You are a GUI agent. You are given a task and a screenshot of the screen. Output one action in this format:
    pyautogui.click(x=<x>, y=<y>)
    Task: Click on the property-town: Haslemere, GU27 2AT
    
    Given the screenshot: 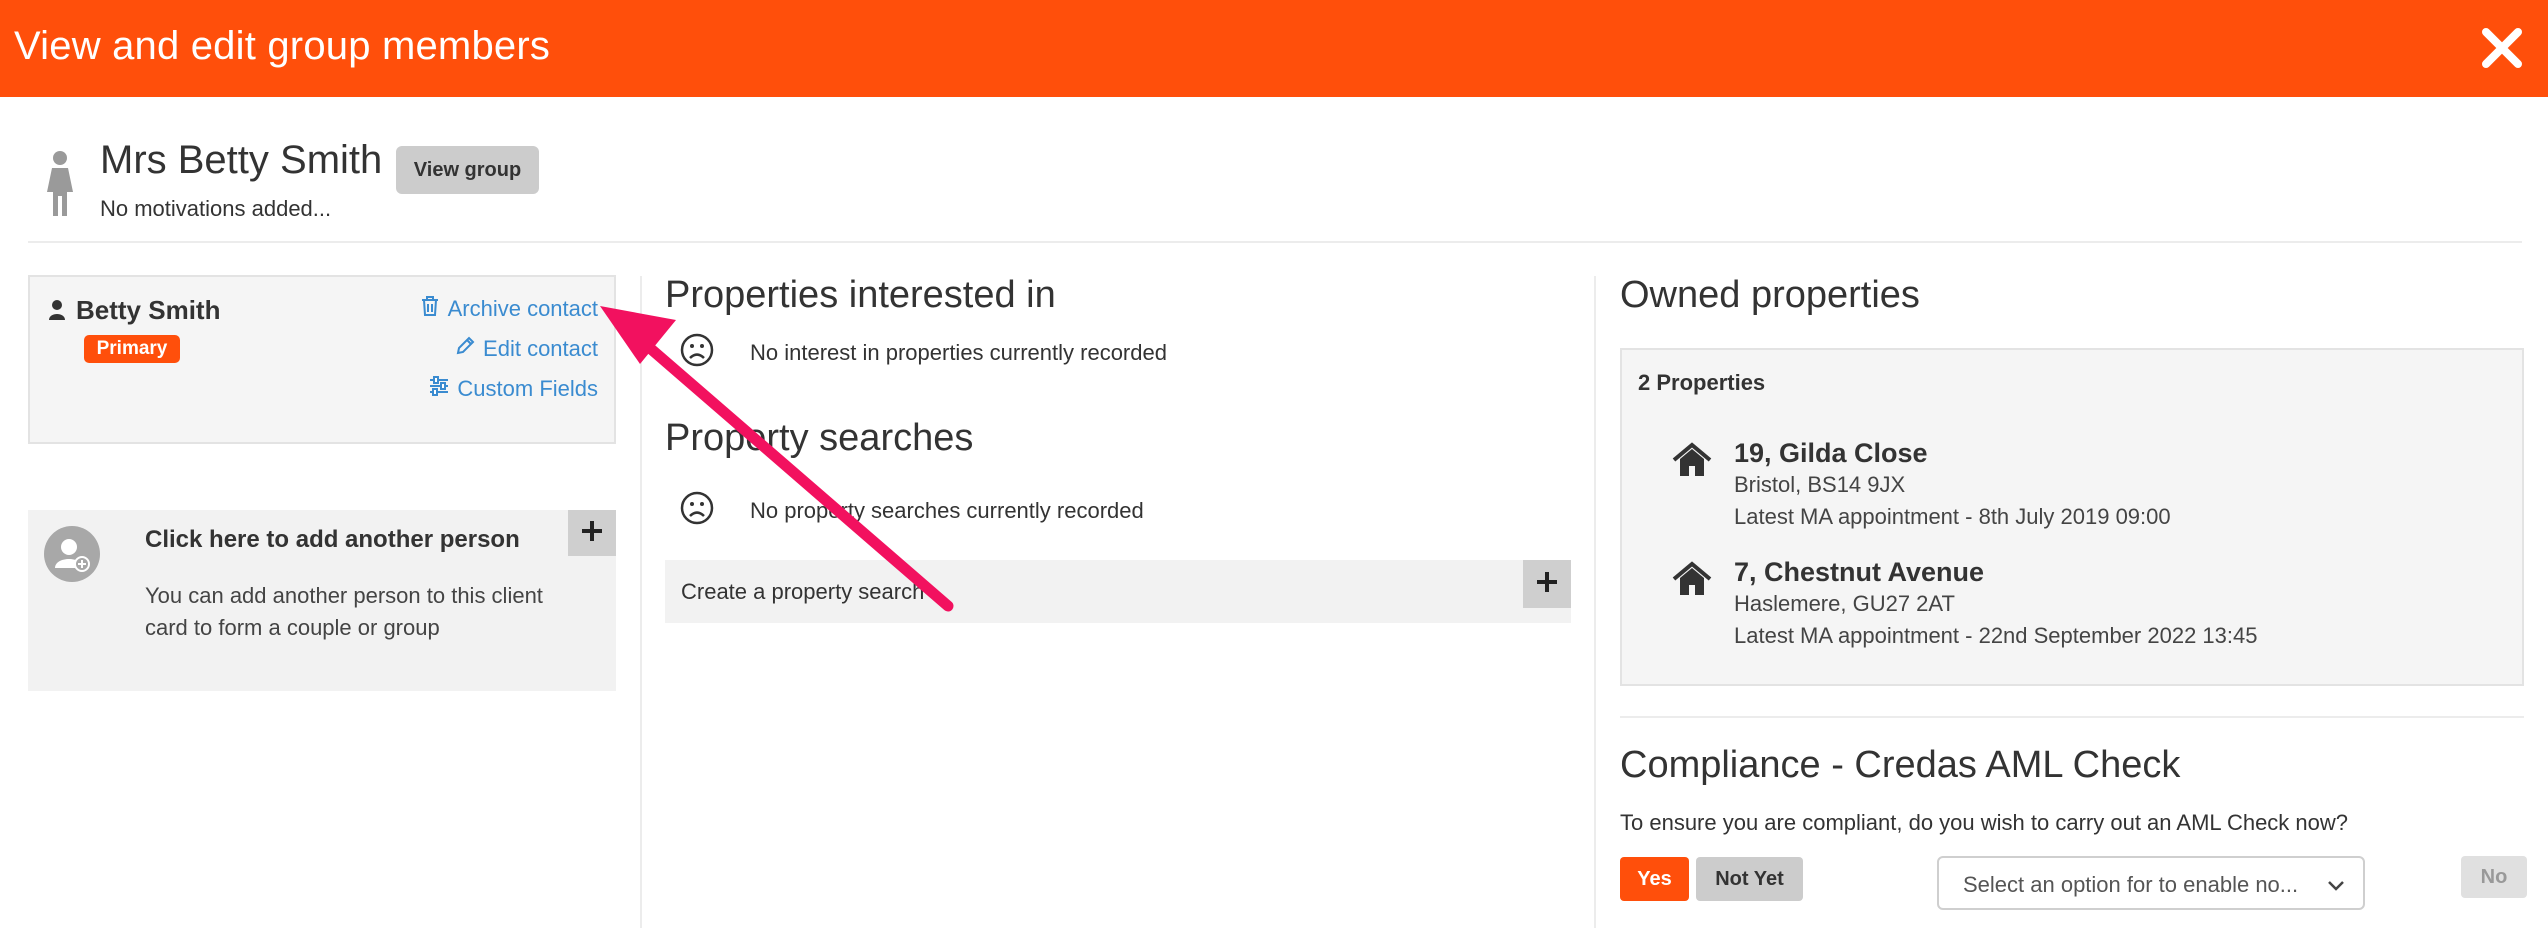 What is the action you would take?
    pyautogui.click(x=1844, y=603)
    